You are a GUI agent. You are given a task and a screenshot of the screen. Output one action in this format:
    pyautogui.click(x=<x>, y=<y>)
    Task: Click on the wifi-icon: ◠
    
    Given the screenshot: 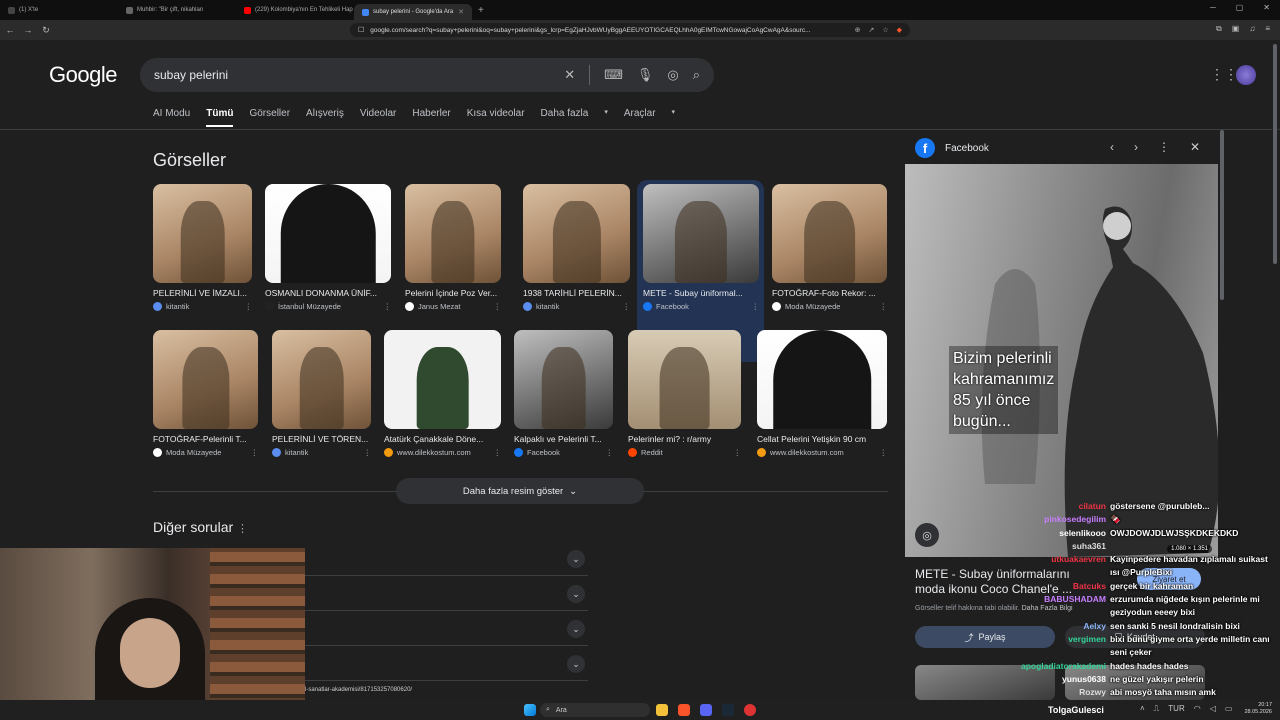 What is the action you would take?
    pyautogui.click(x=1197, y=709)
    